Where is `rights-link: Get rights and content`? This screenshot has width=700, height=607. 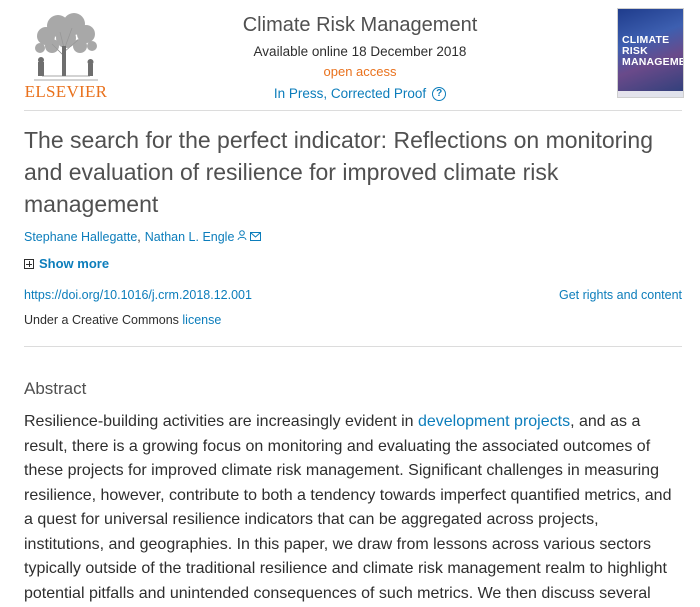
rights-link: Get rights and content is located at coordinates (620, 295).